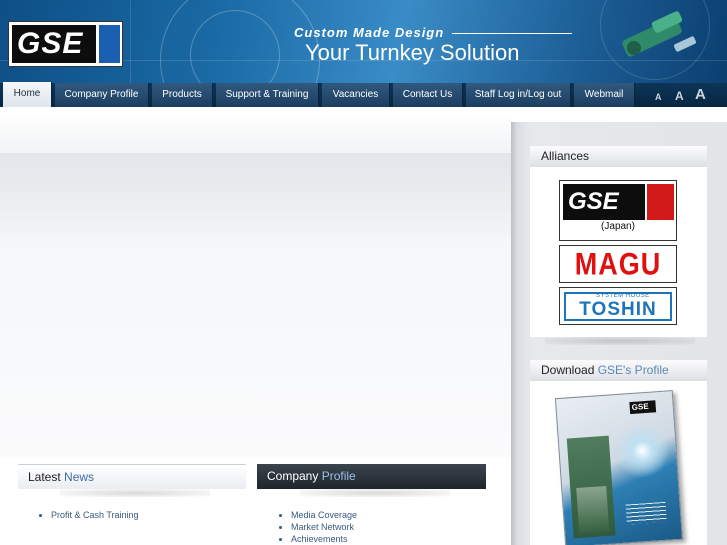  What do you see at coordinates (633, 370) in the screenshot?
I see `download-profile-highlight: GSE's Profile` at bounding box center [633, 370].